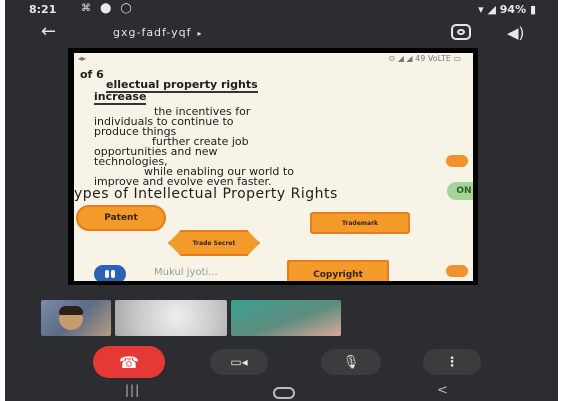 Image resolution: width=563 pixels, height=401 pixels. Describe the element at coordinates (152, 32) in the screenshot. I see `meeting-code-text: gxg-fadf-yqf` at that location.